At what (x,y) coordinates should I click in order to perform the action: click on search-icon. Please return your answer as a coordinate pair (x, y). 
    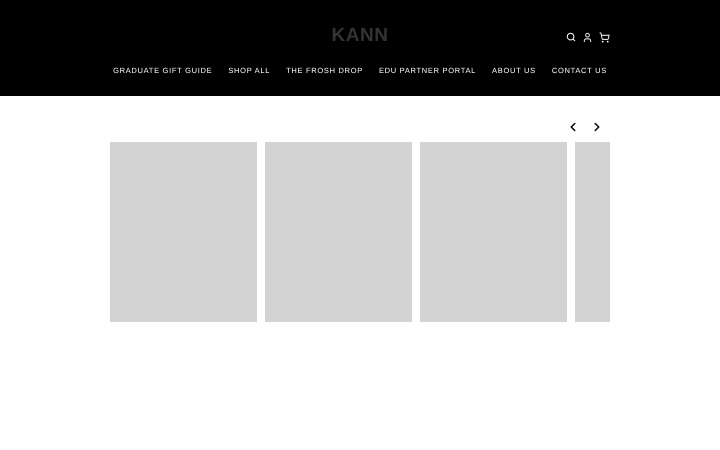
    Looking at the image, I should click on (571, 37).